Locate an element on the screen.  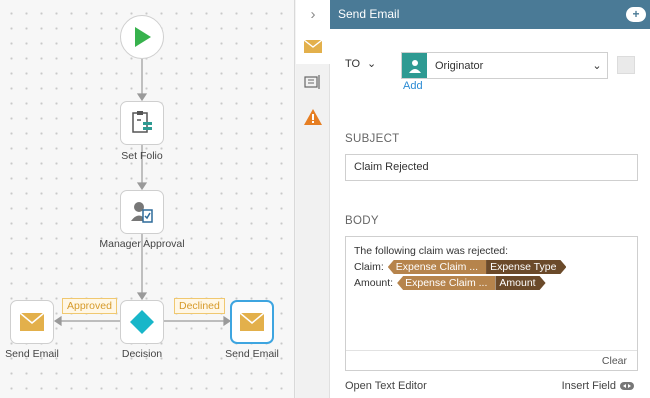
recipient-select: Originator ⌄ is located at coordinates (504, 65).